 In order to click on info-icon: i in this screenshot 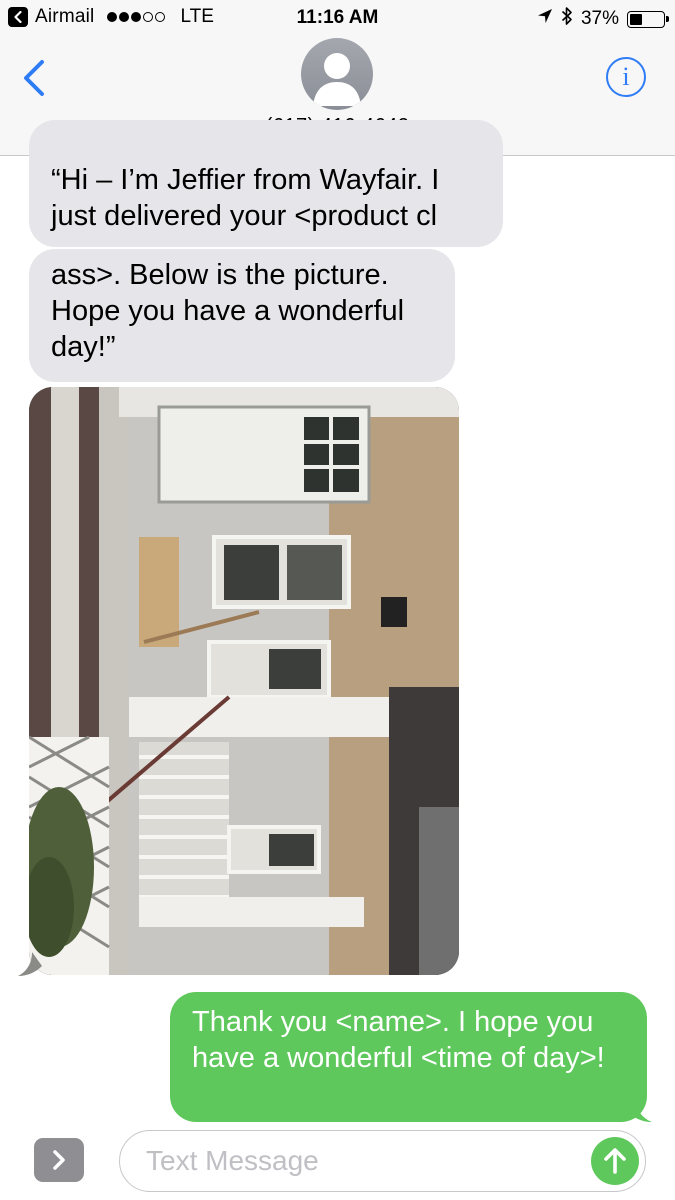, I will do `click(626, 76)`.